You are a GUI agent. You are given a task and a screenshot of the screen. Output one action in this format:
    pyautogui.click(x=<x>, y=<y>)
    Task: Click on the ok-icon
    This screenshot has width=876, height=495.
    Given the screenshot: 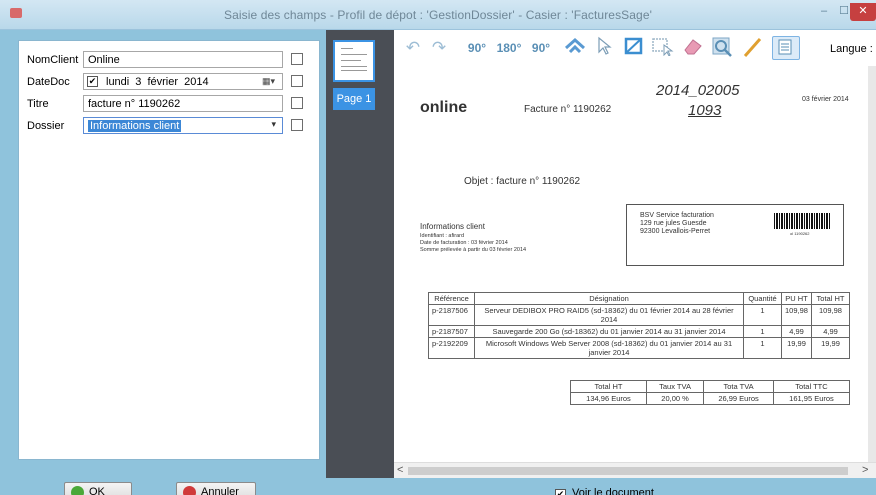 What is the action you would take?
    pyautogui.click(x=77, y=490)
    